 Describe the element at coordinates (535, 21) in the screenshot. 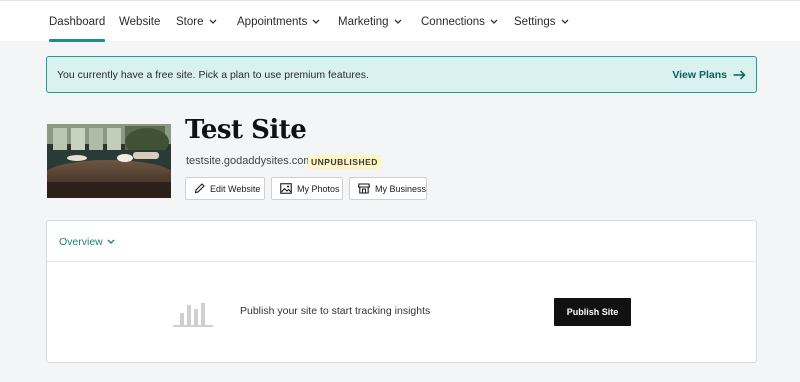

I see `nav-tab-label: Settings` at that location.